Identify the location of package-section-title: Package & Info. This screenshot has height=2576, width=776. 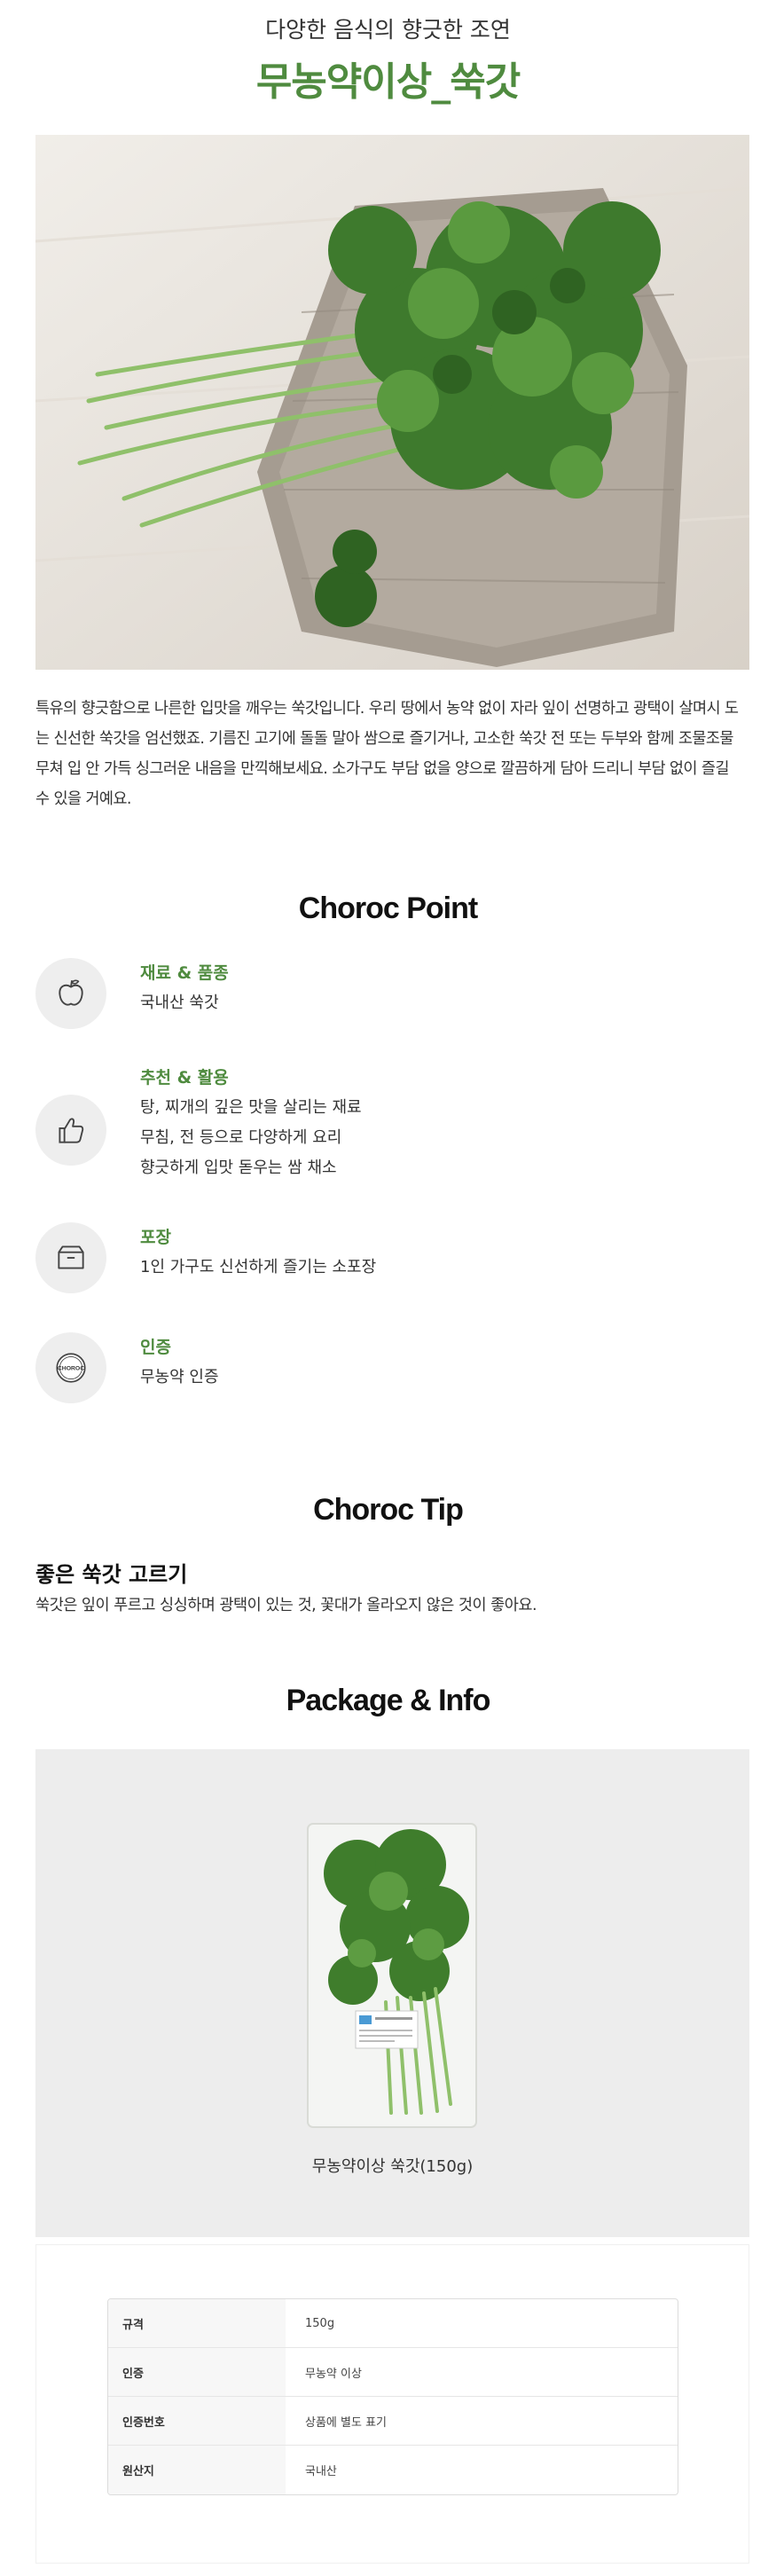
(389, 1700).